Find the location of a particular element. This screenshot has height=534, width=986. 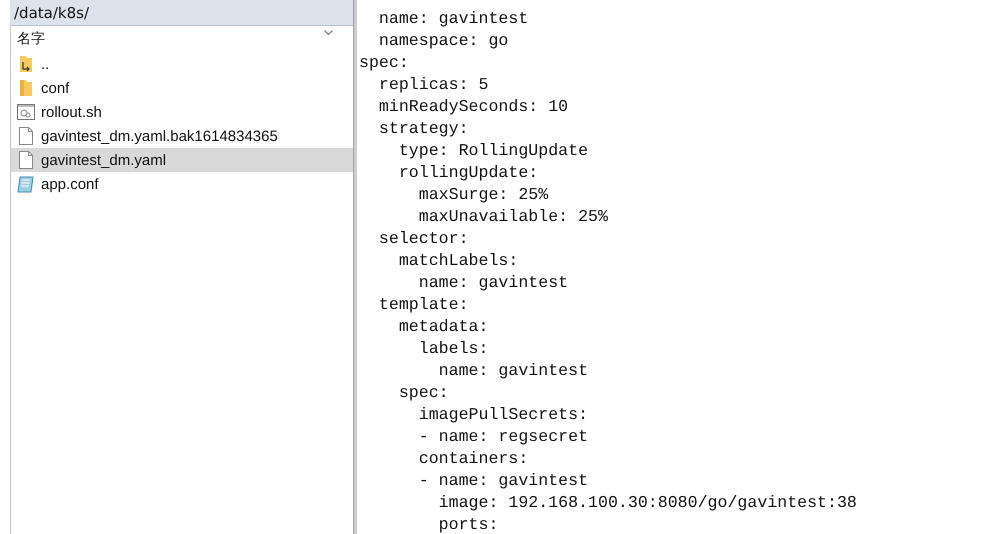

file-list-item: app.conf is located at coordinates (182, 184).